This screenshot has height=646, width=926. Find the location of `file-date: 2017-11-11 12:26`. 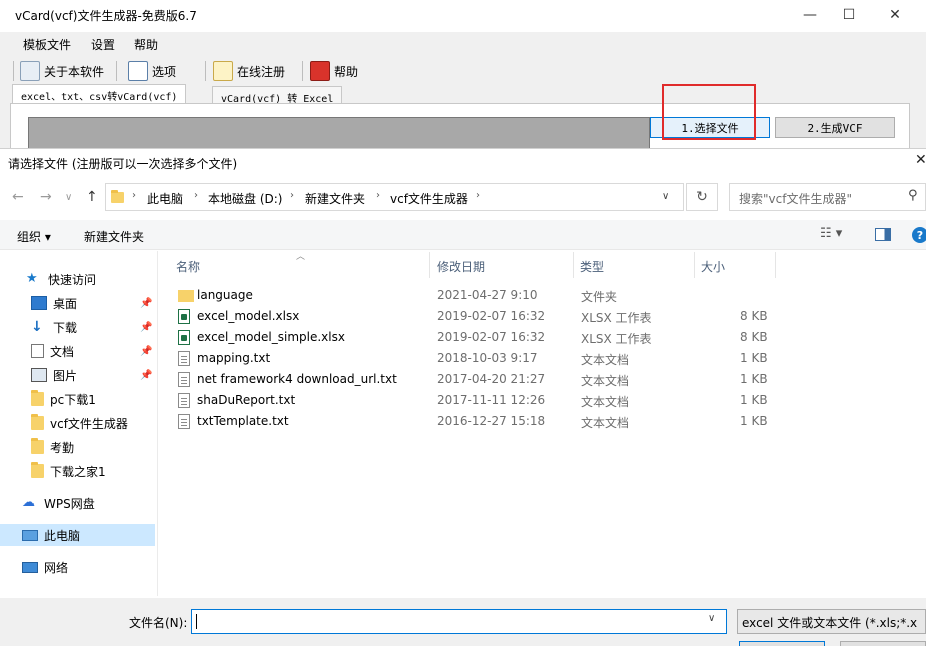

file-date: 2017-11-11 12:26 is located at coordinates (491, 400).